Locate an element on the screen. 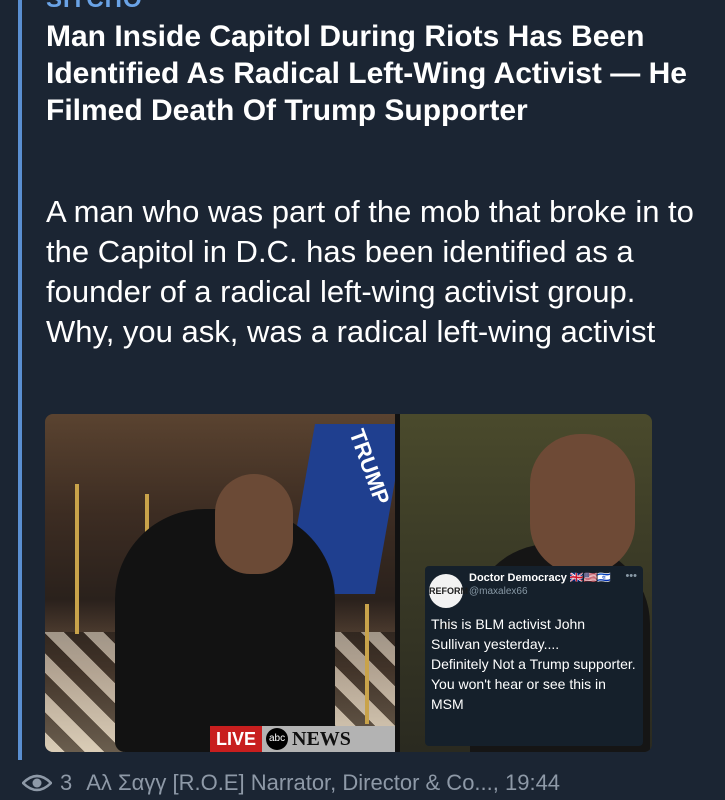 This screenshot has width=725, height=800. man-face-closeup is located at coordinates (582, 504).